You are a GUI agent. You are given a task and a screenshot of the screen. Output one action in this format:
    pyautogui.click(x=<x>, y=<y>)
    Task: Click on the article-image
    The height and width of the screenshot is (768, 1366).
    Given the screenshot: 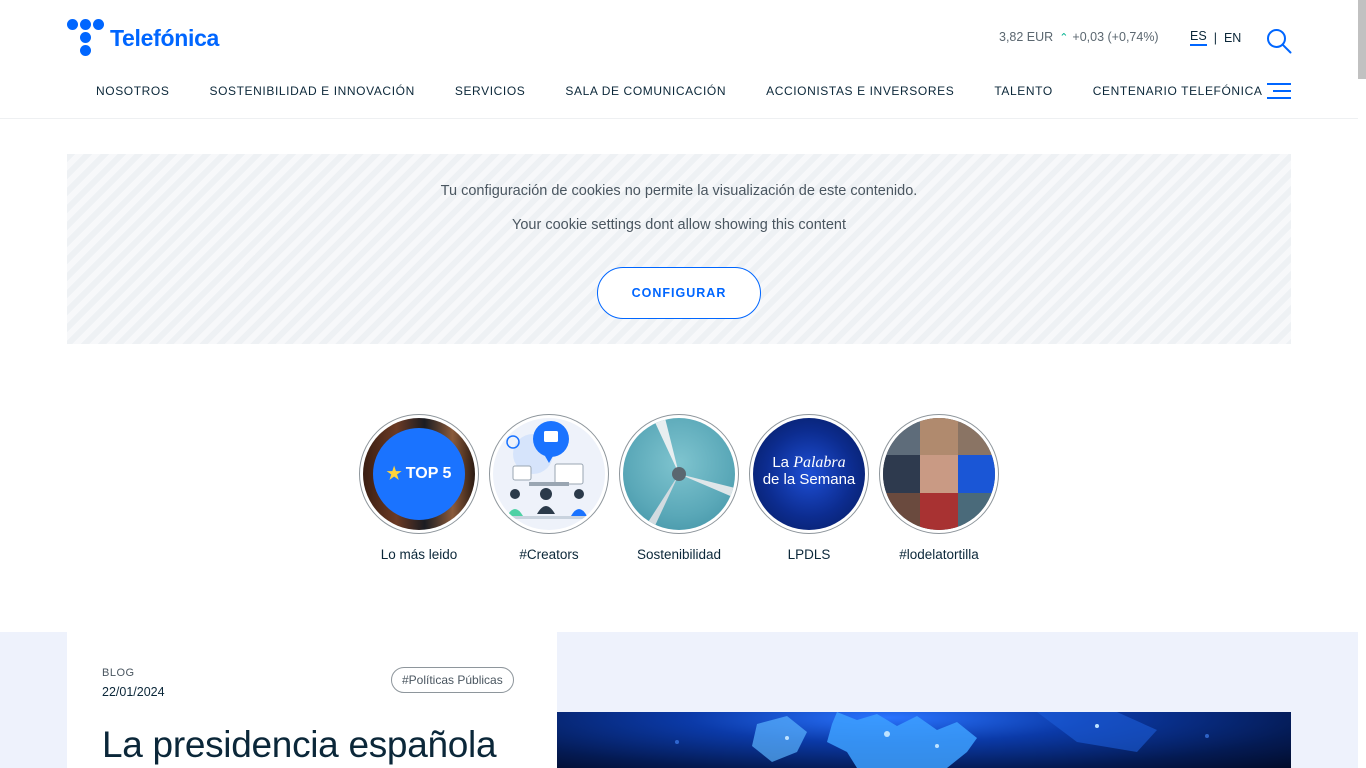 What is the action you would take?
    pyautogui.click(x=924, y=740)
    